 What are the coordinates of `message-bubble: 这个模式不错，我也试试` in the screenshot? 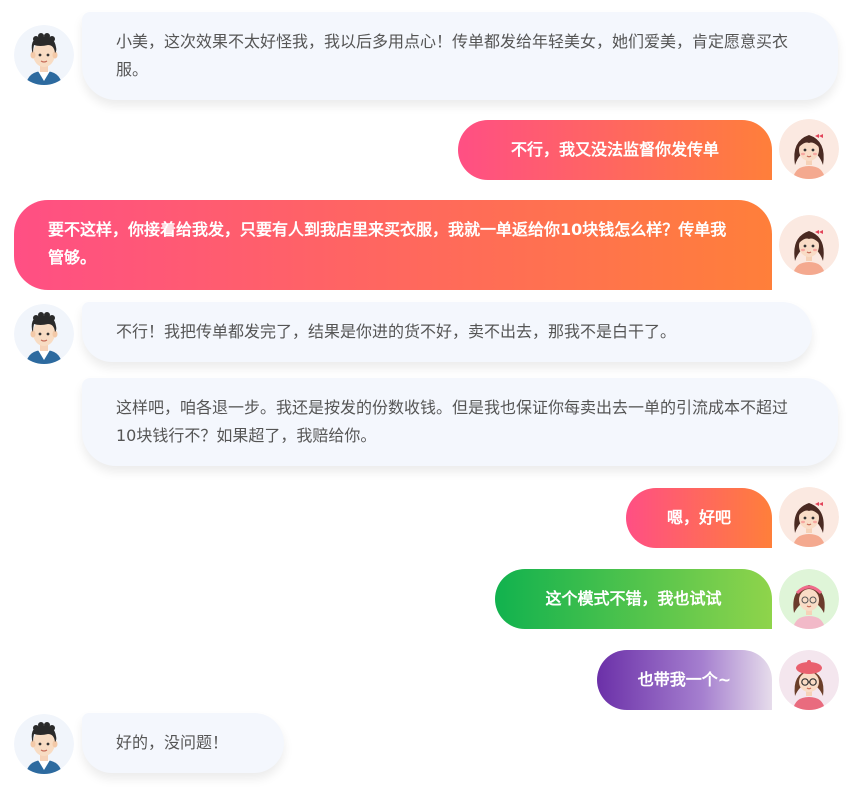 It's located at (633, 599).